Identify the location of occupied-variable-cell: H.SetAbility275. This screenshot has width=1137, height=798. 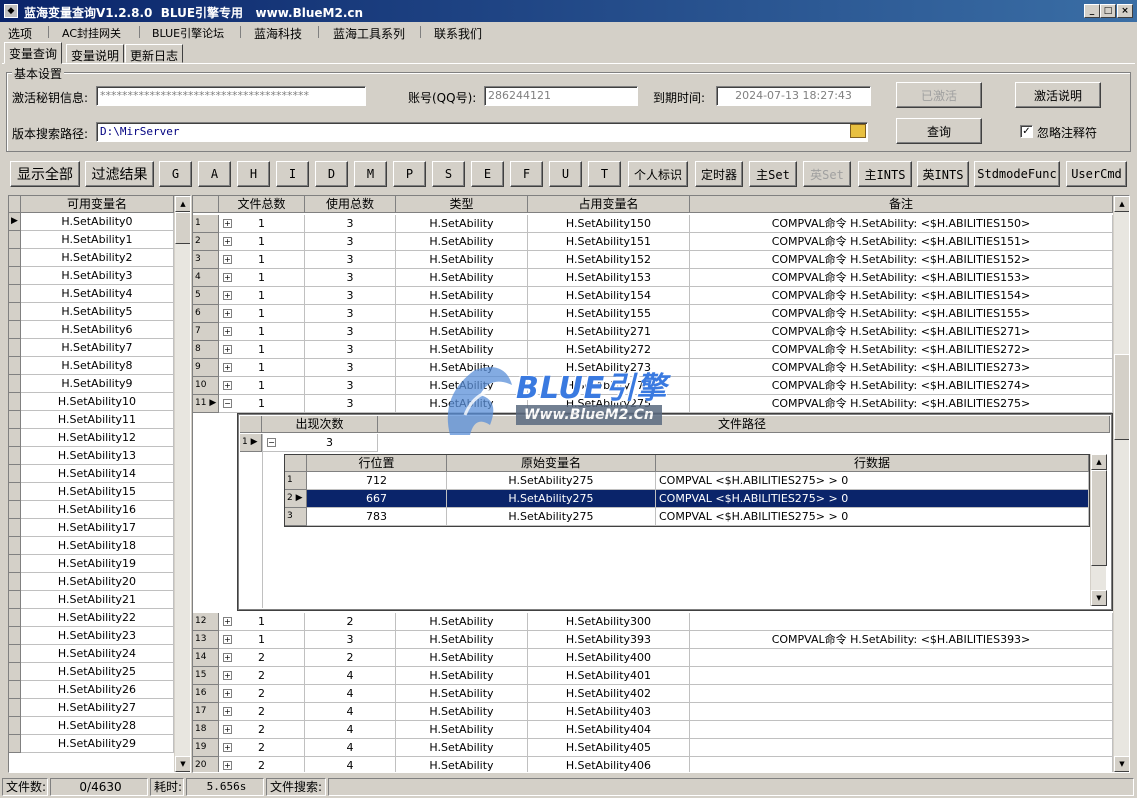
(609, 404).